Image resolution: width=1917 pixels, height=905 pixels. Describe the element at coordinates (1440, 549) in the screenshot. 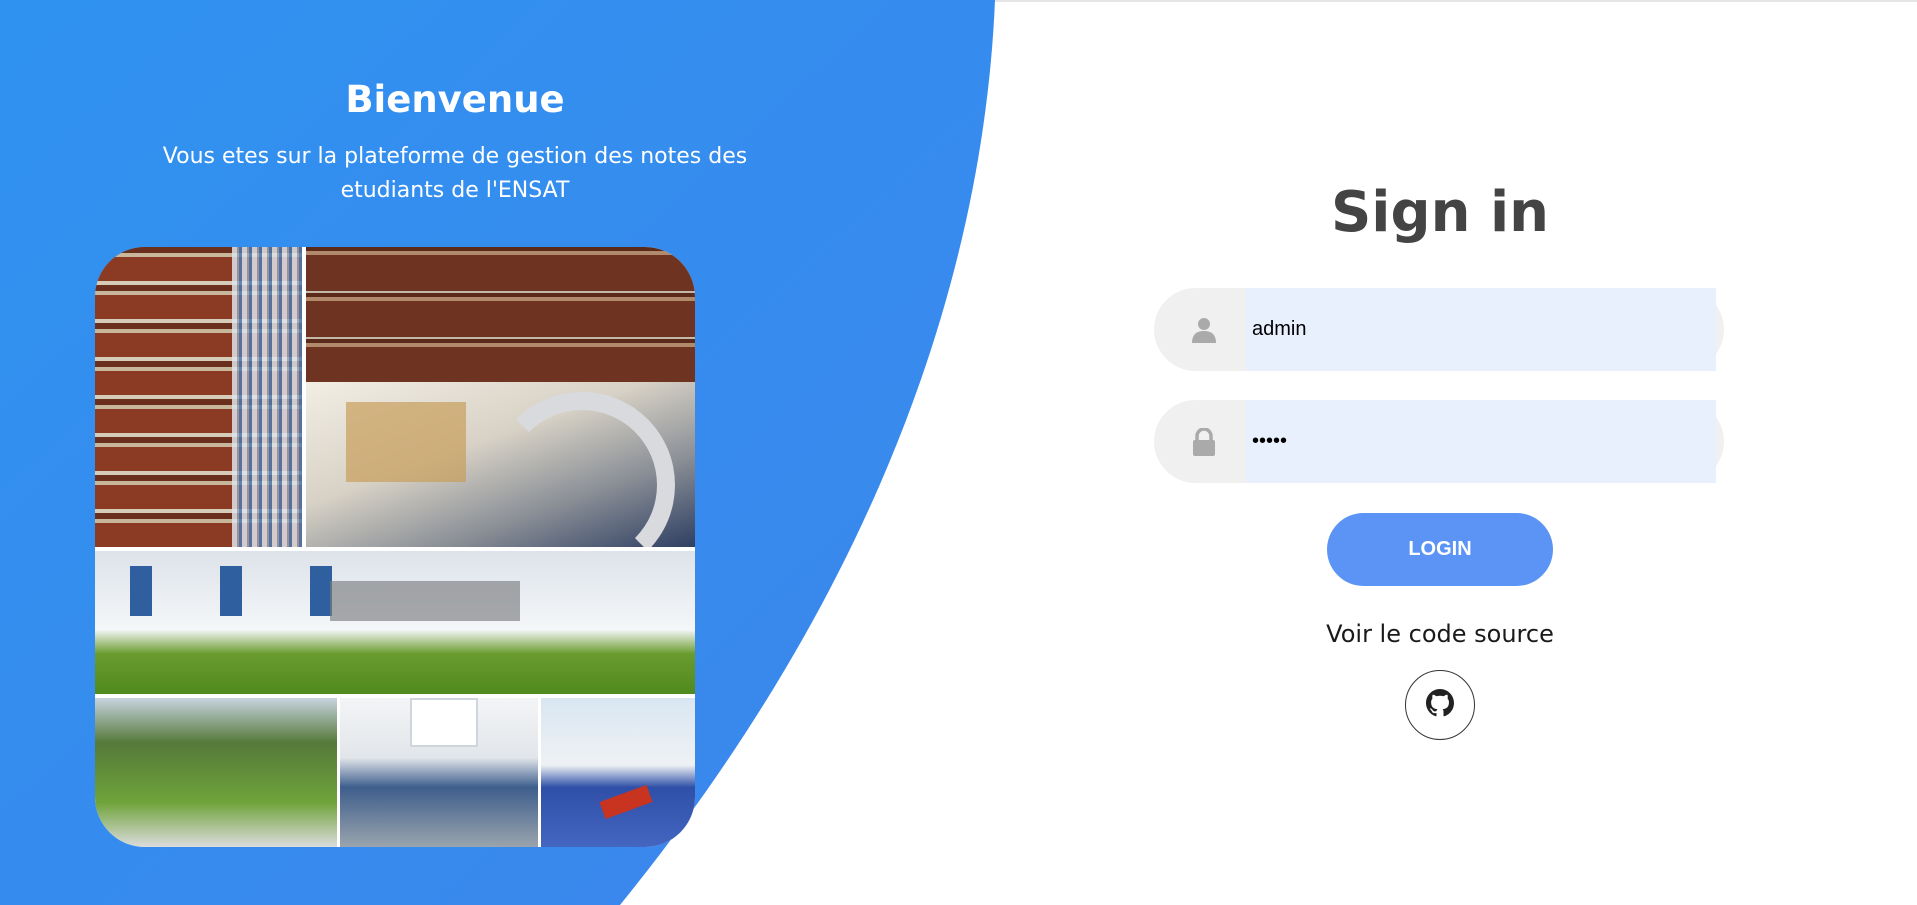

I see `login-button: LOGIN` at that location.